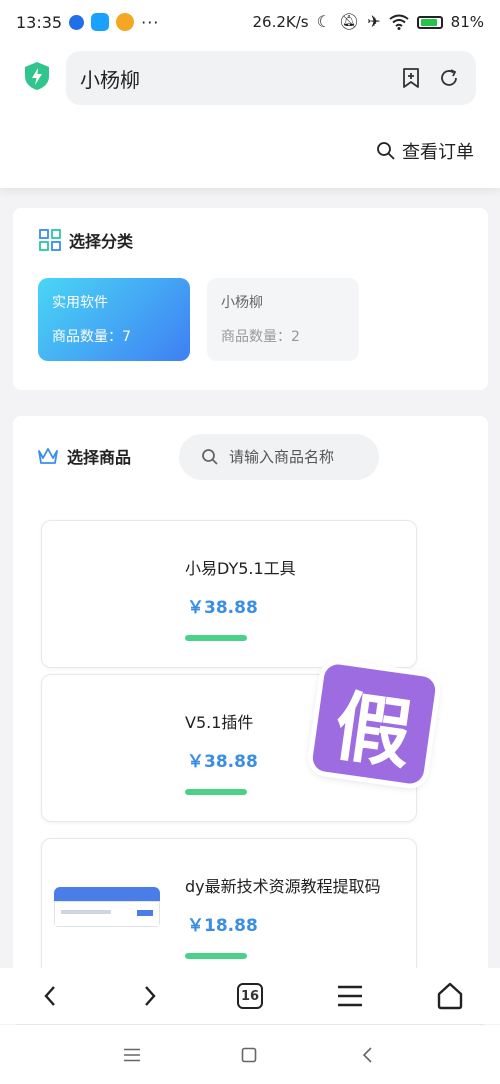 The height and width of the screenshot is (1084, 500). Describe the element at coordinates (99, 457) in the screenshot. I see `product-heading-label: 选择商品` at that location.